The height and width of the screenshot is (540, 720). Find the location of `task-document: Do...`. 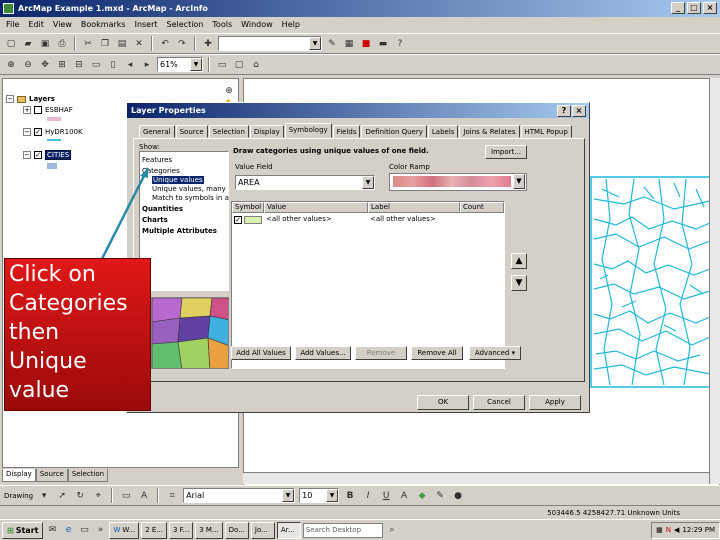

task-document: Do... is located at coordinates (236, 530).